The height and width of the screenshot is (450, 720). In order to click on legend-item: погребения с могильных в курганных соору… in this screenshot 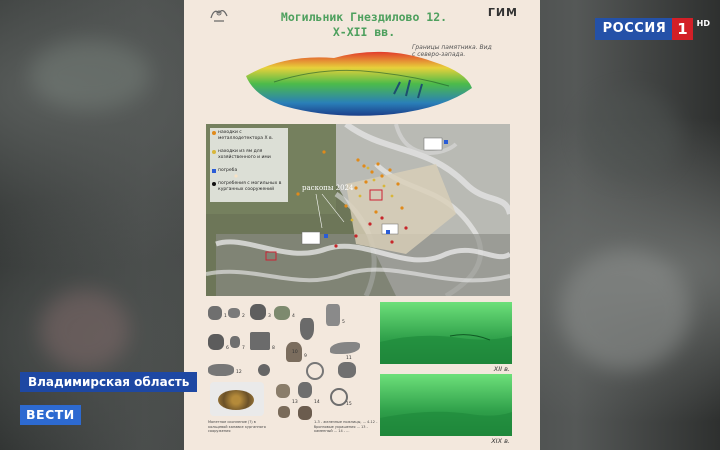, I will do `click(249, 187)`.